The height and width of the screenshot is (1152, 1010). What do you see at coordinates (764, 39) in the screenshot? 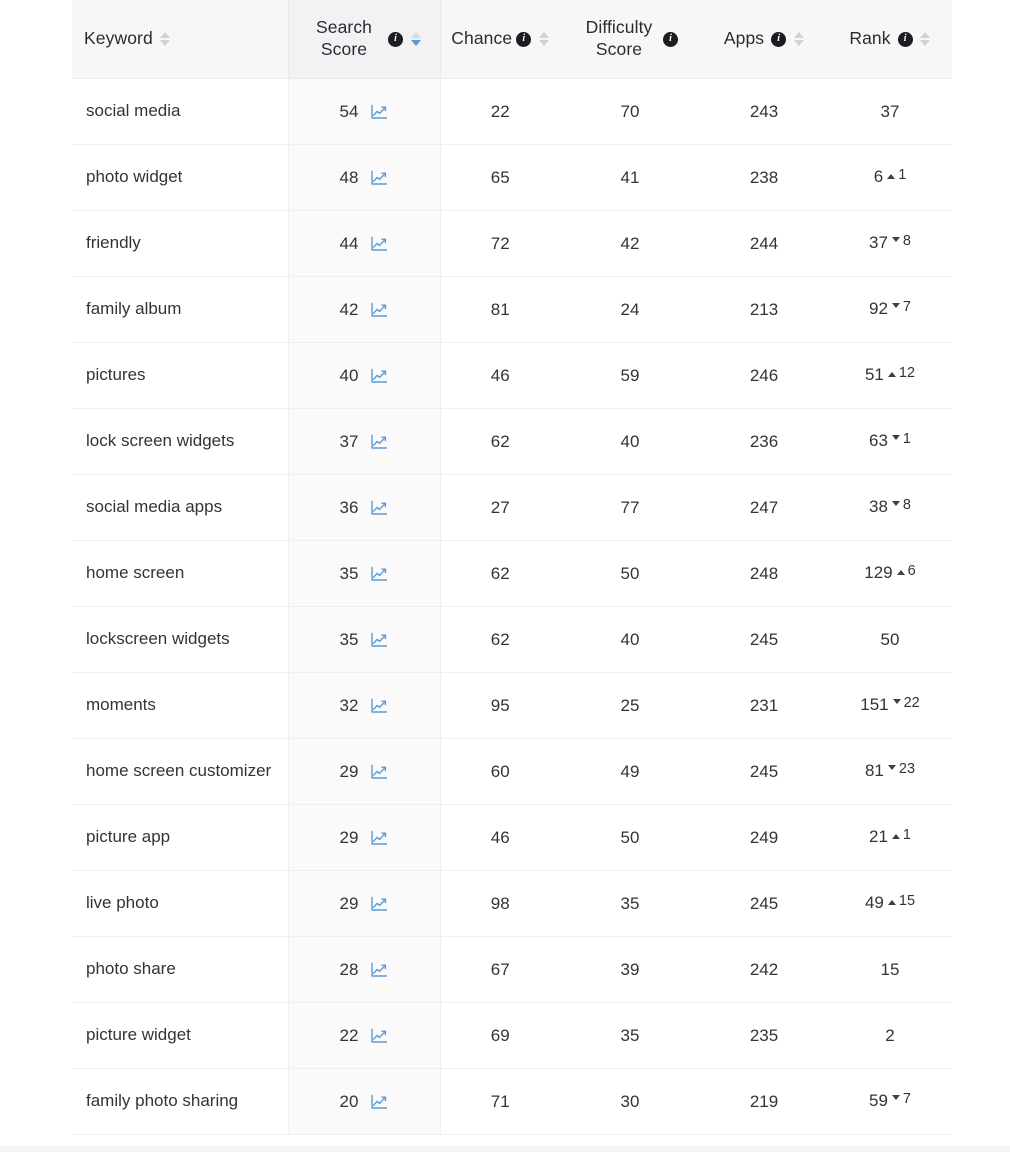
I see `column-header-apps: Apps i` at bounding box center [764, 39].